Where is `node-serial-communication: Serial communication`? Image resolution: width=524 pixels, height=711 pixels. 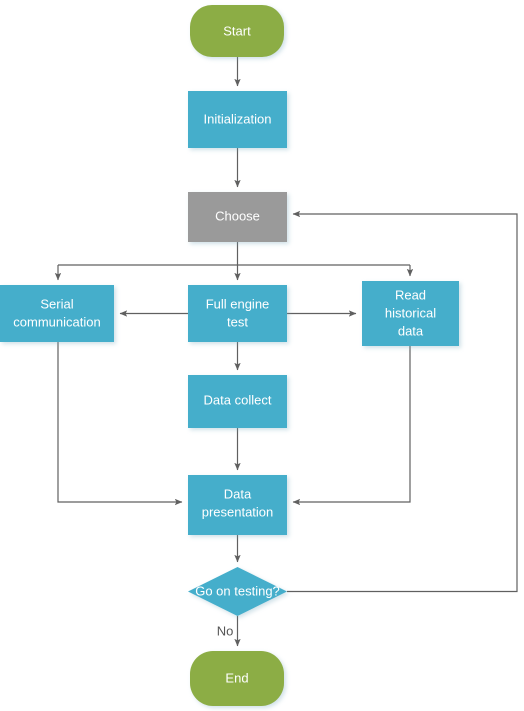 node-serial-communication: Serial communication is located at coordinates (57, 313).